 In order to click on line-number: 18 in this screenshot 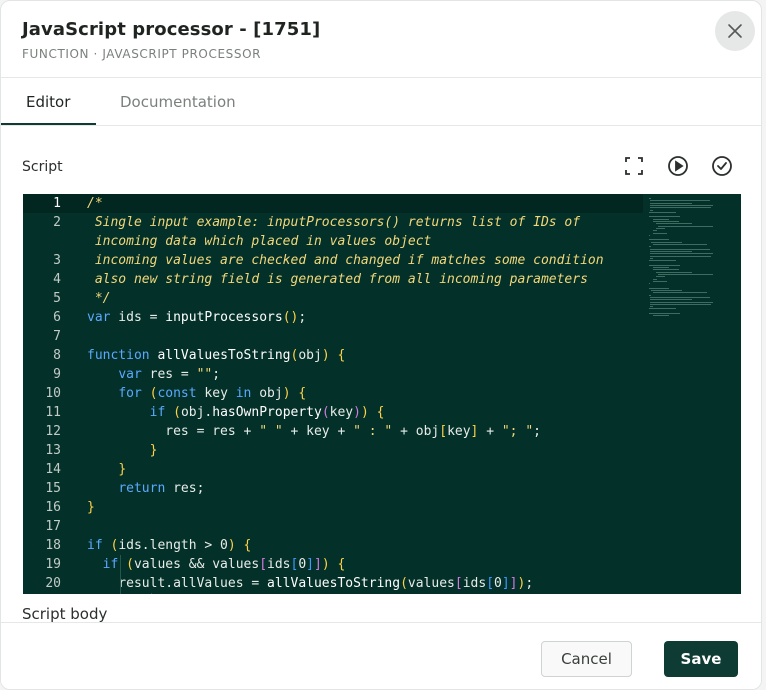, I will do `click(53, 545)`.